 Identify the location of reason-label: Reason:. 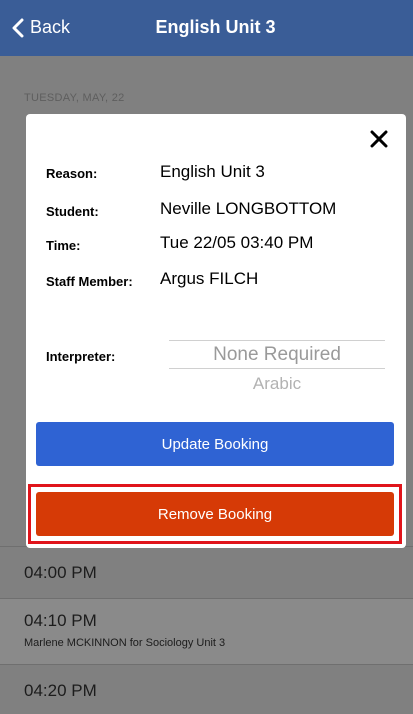
(72, 173).